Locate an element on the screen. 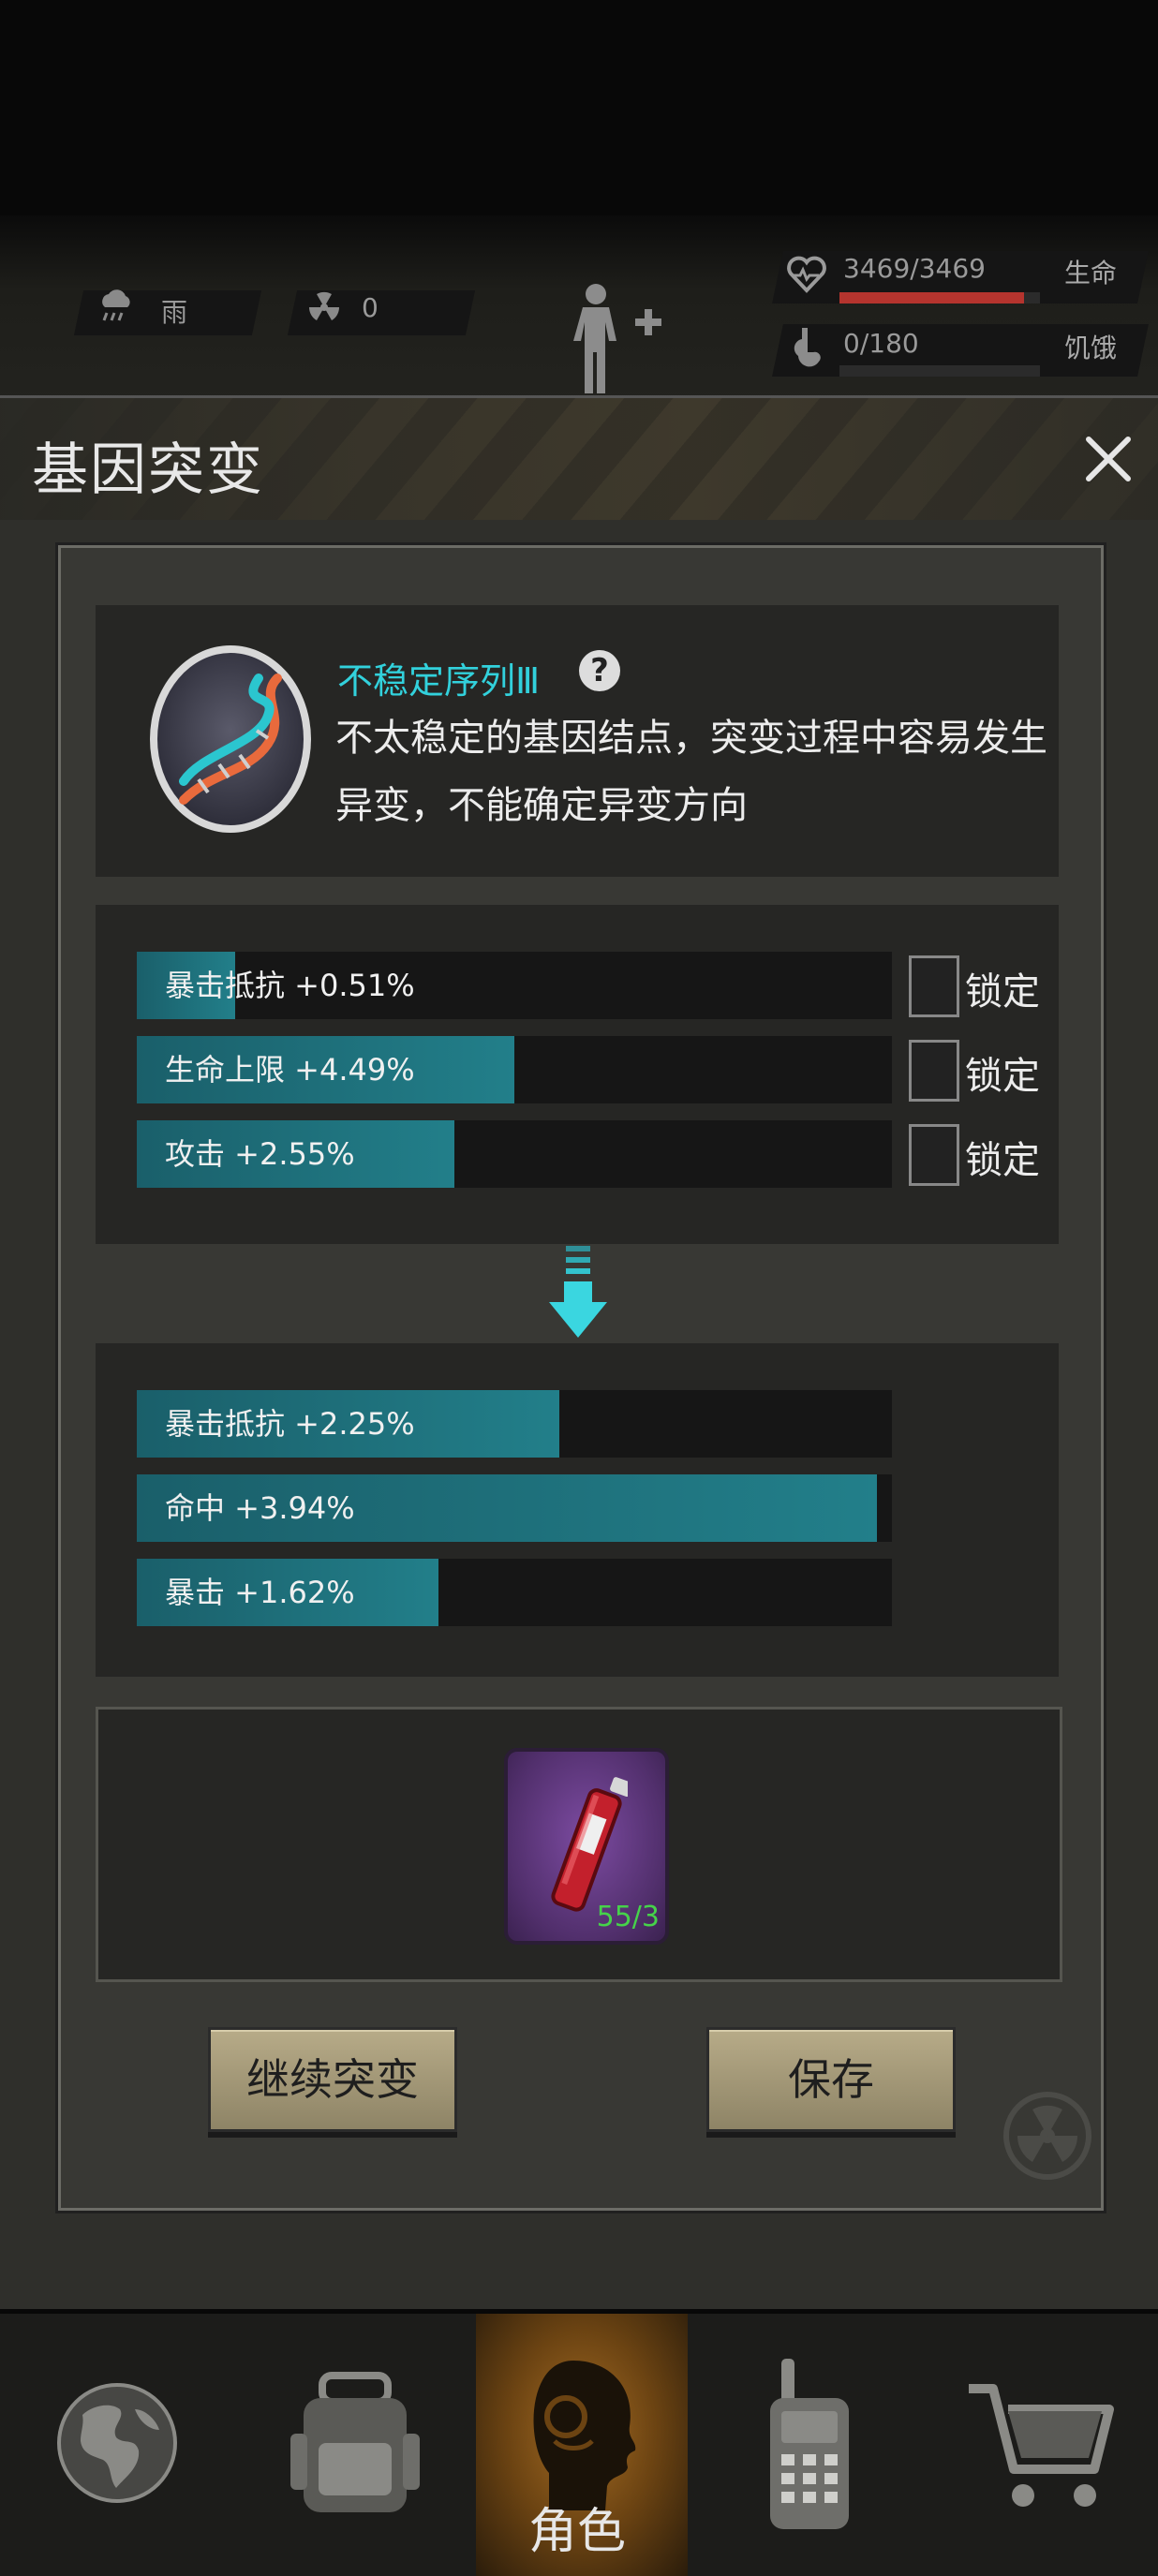 The width and height of the screenshot is (1158, 2576). backpack-icon is located at coordinates (355, 2442).